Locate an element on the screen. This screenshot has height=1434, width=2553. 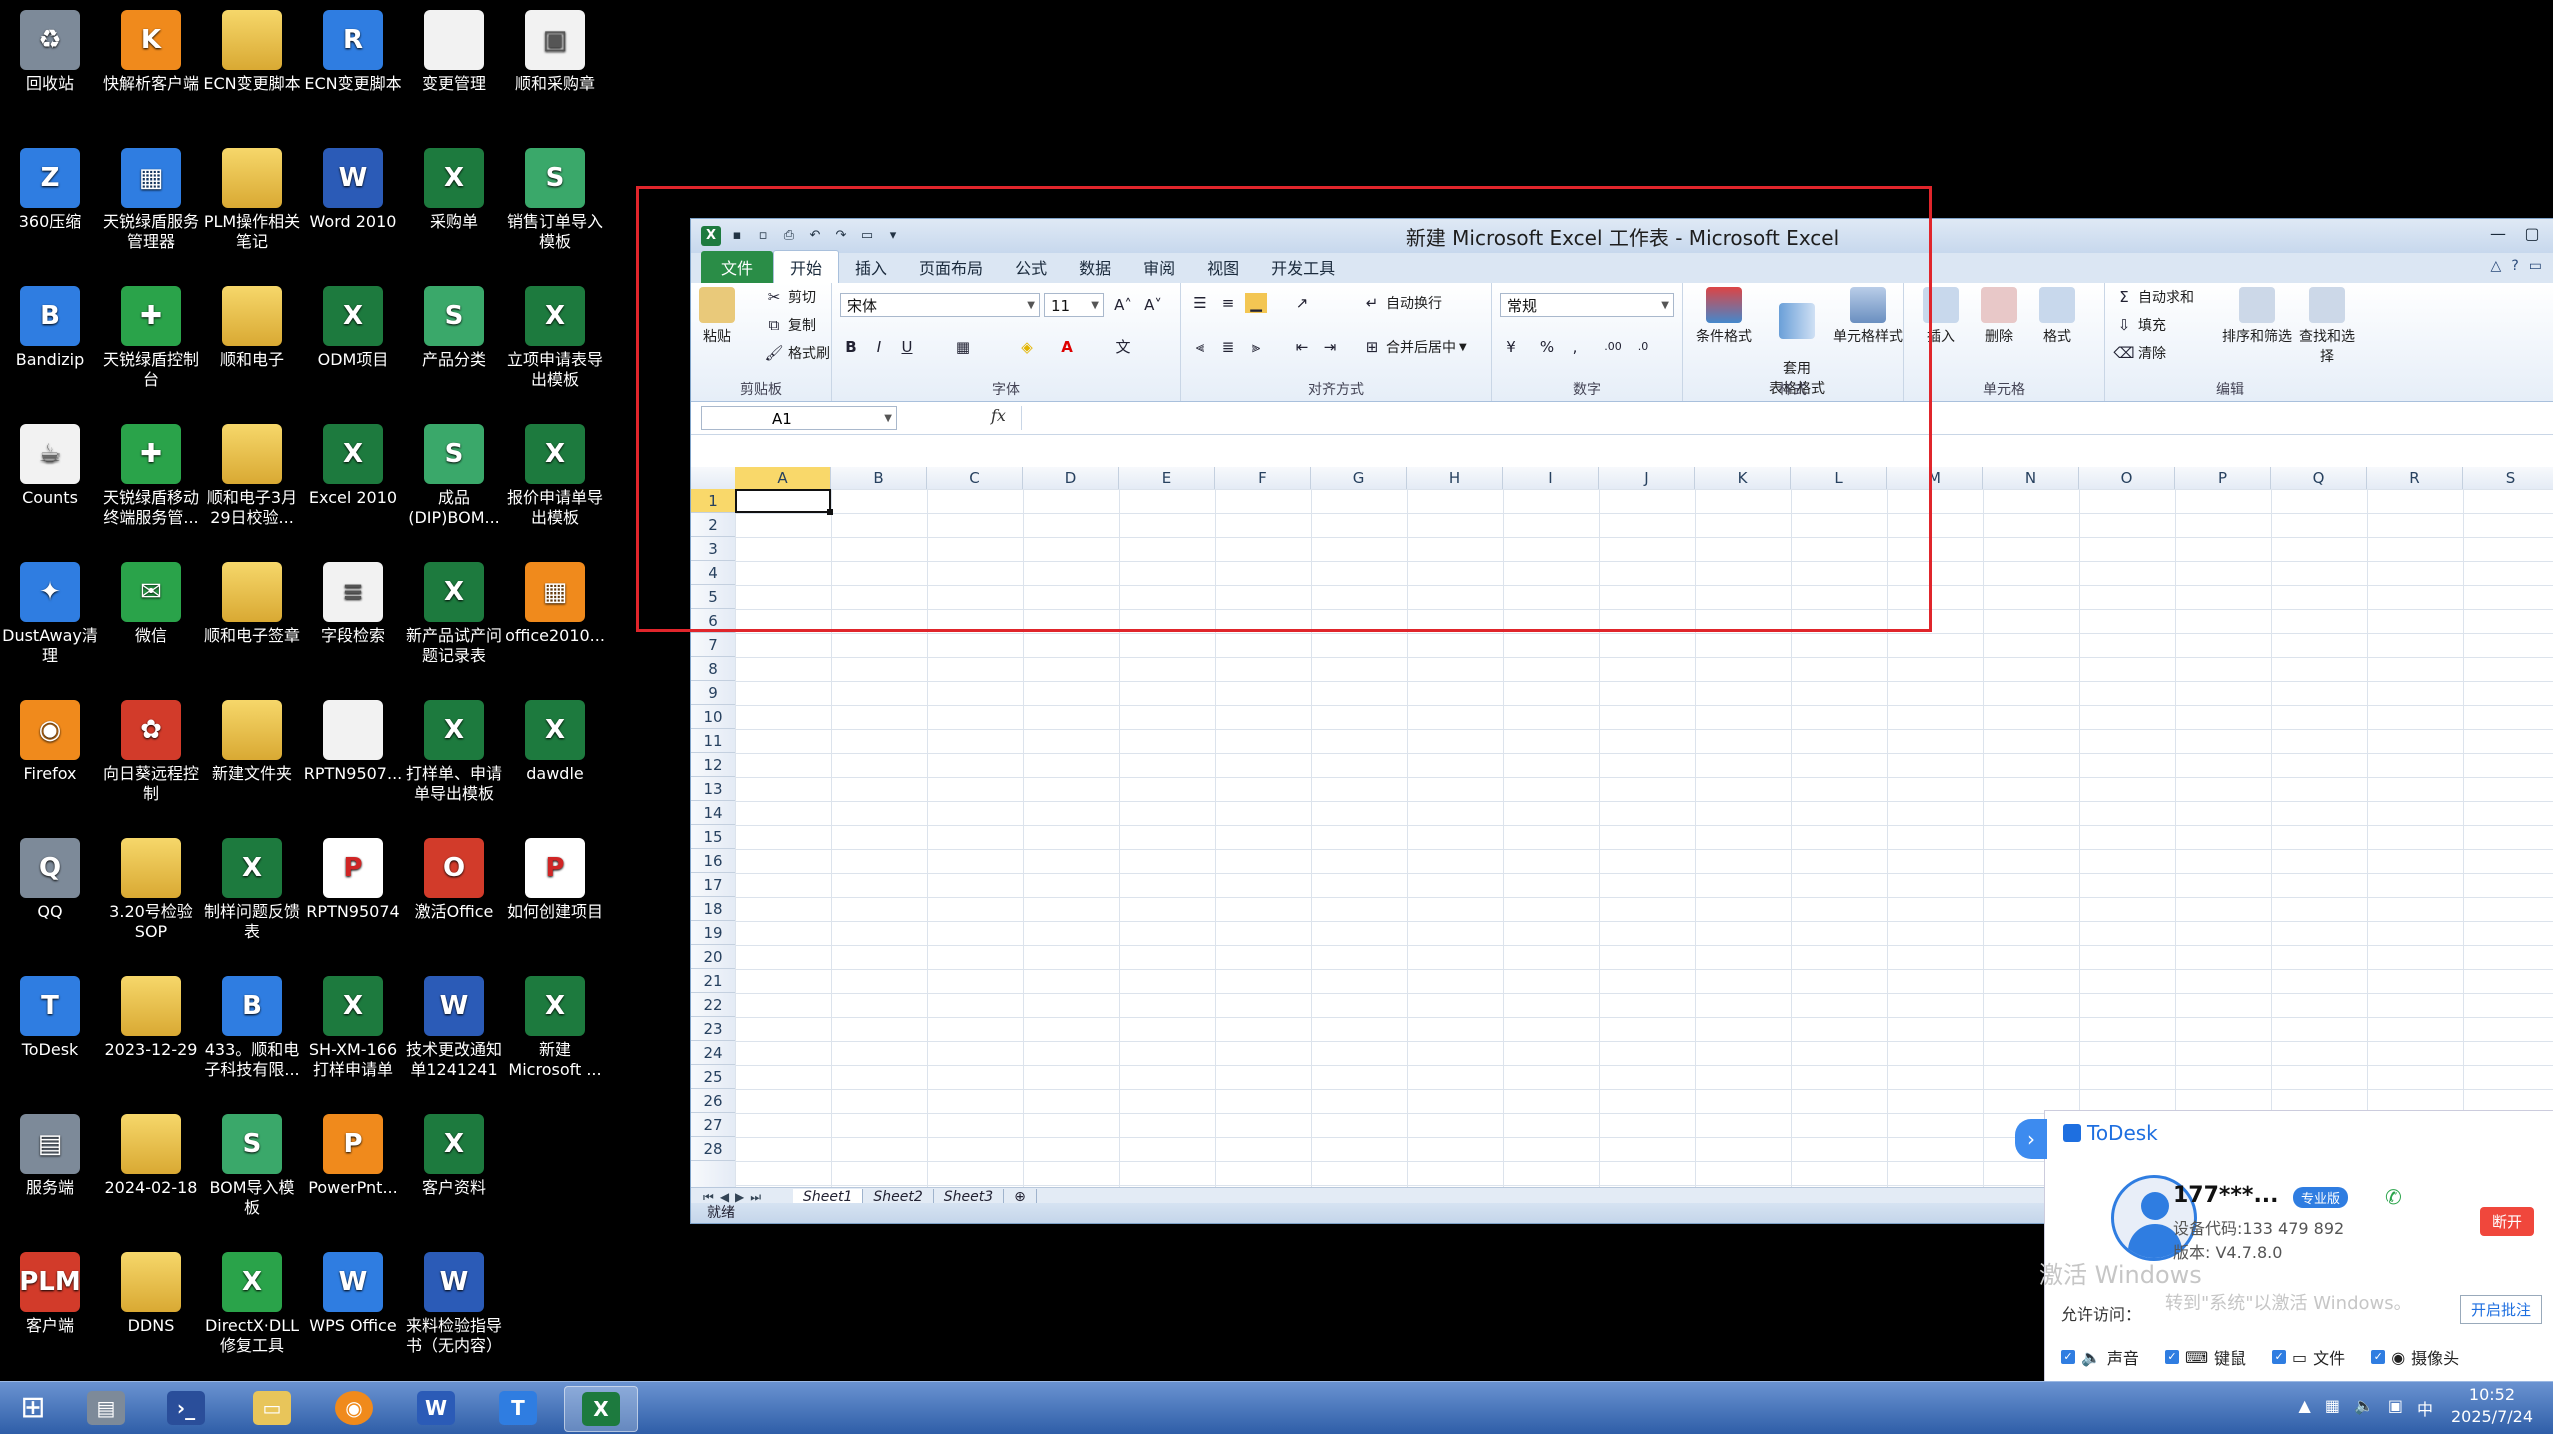
desktop-icon: X 报价申请单导出模板 is located at coordinates (555, 474).